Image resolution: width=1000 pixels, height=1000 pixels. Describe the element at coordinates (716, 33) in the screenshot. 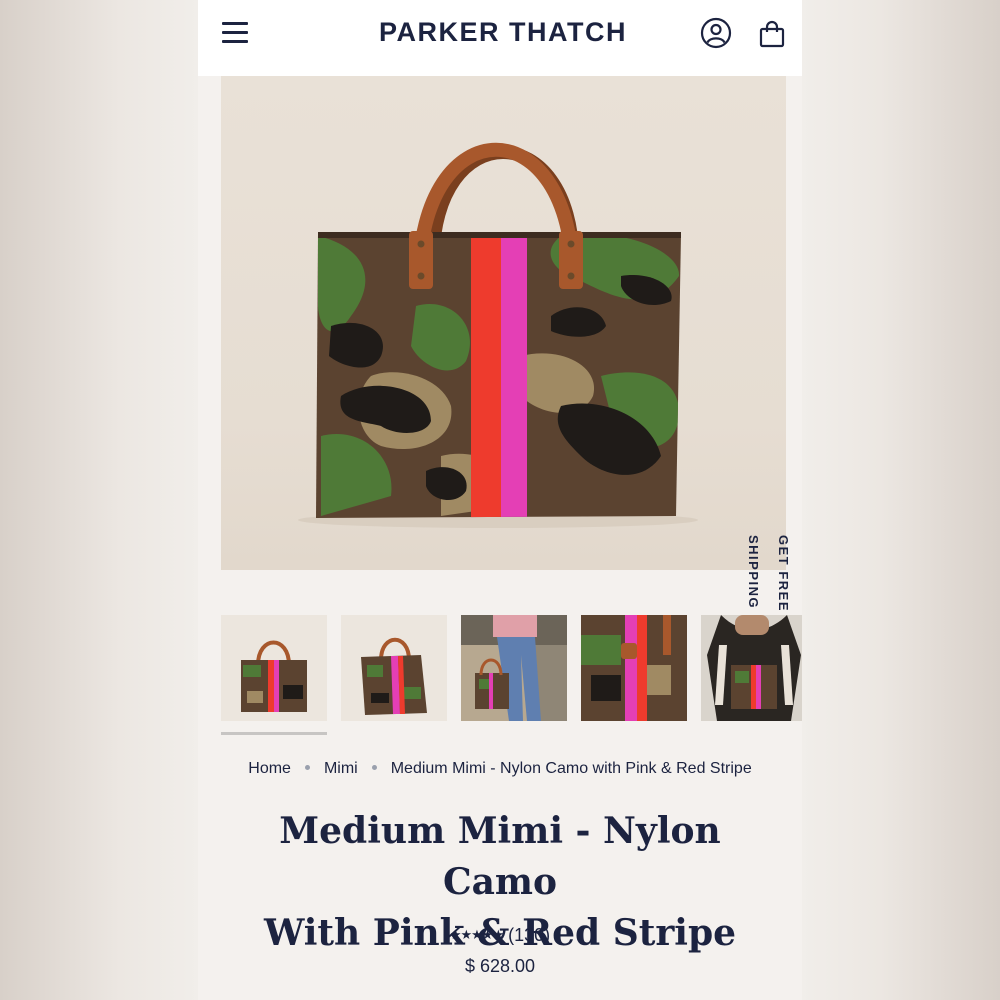

I see `account-icon` at that location.